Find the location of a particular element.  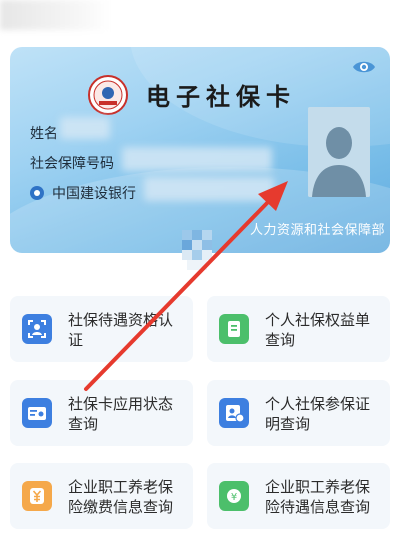

tile-pension-benefit: ¥ 企业职工养老保险待遇信息查询 is located at coordinates (298, 496).